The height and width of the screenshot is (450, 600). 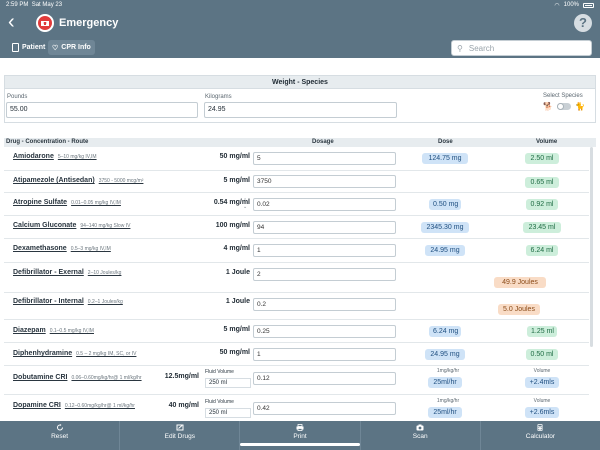 What do you see at coordinates (445, 354) in the screenshot?
I see `dose-result: 24.95 mg` at bounding box center [445, 354].